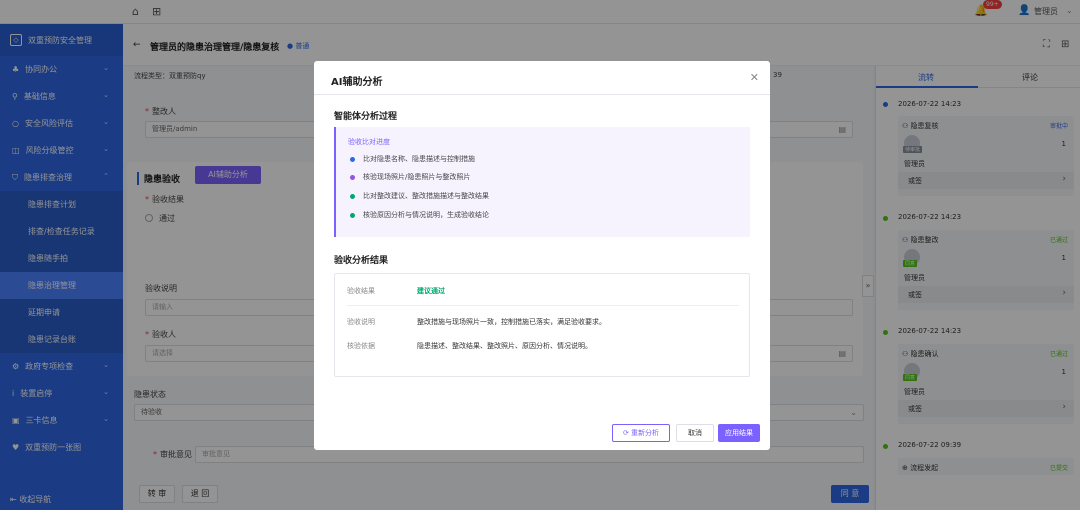 The height and width of the screenshot is (510, 1080). I want to click on step-text: 核验原因分析与情况说明，生成验收结论, so click(426, 215).